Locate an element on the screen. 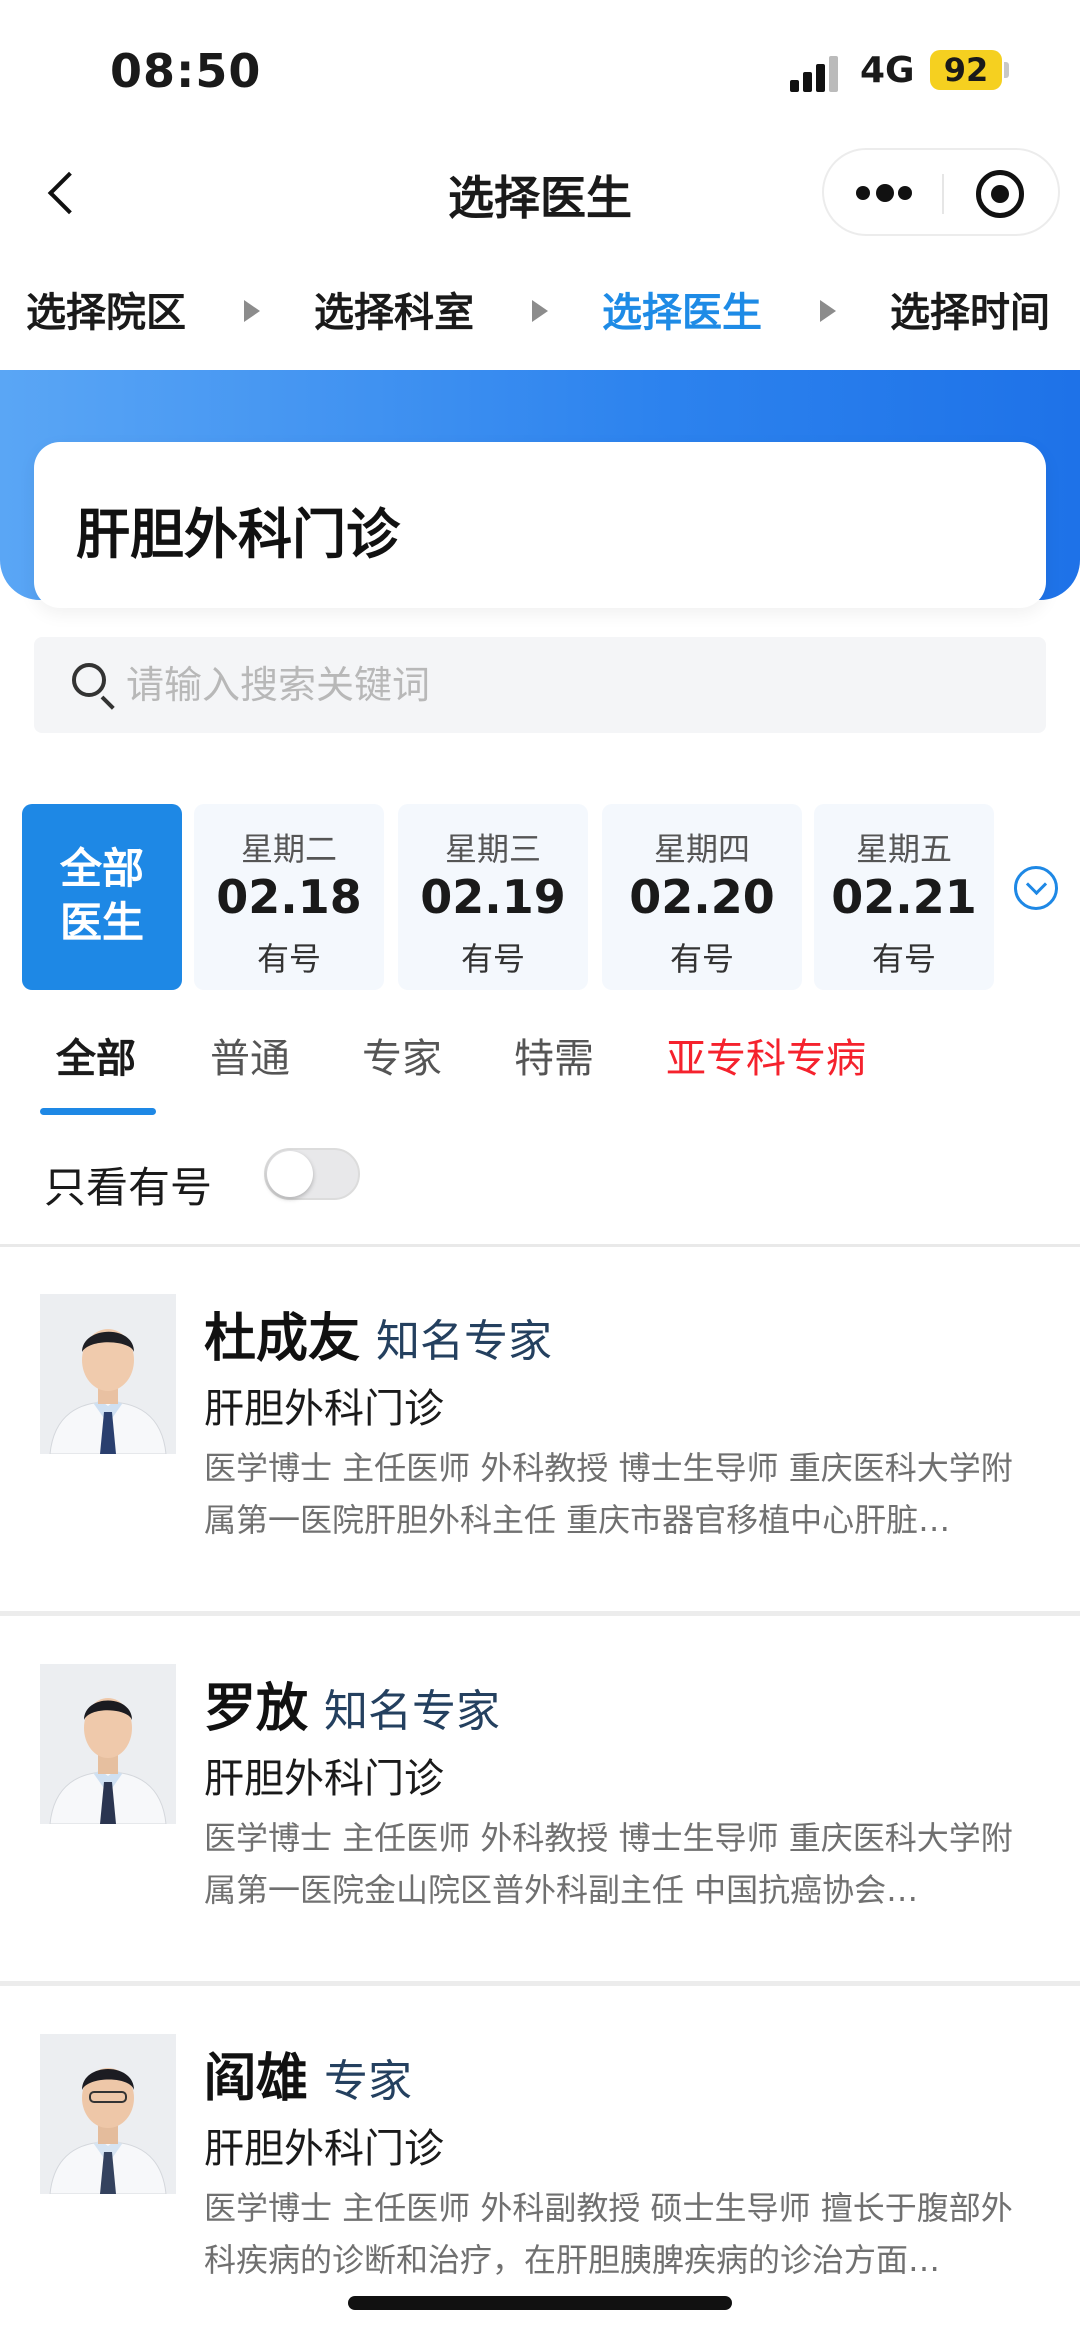  tab-special: 特需 is located at coordinates (554, 1055).